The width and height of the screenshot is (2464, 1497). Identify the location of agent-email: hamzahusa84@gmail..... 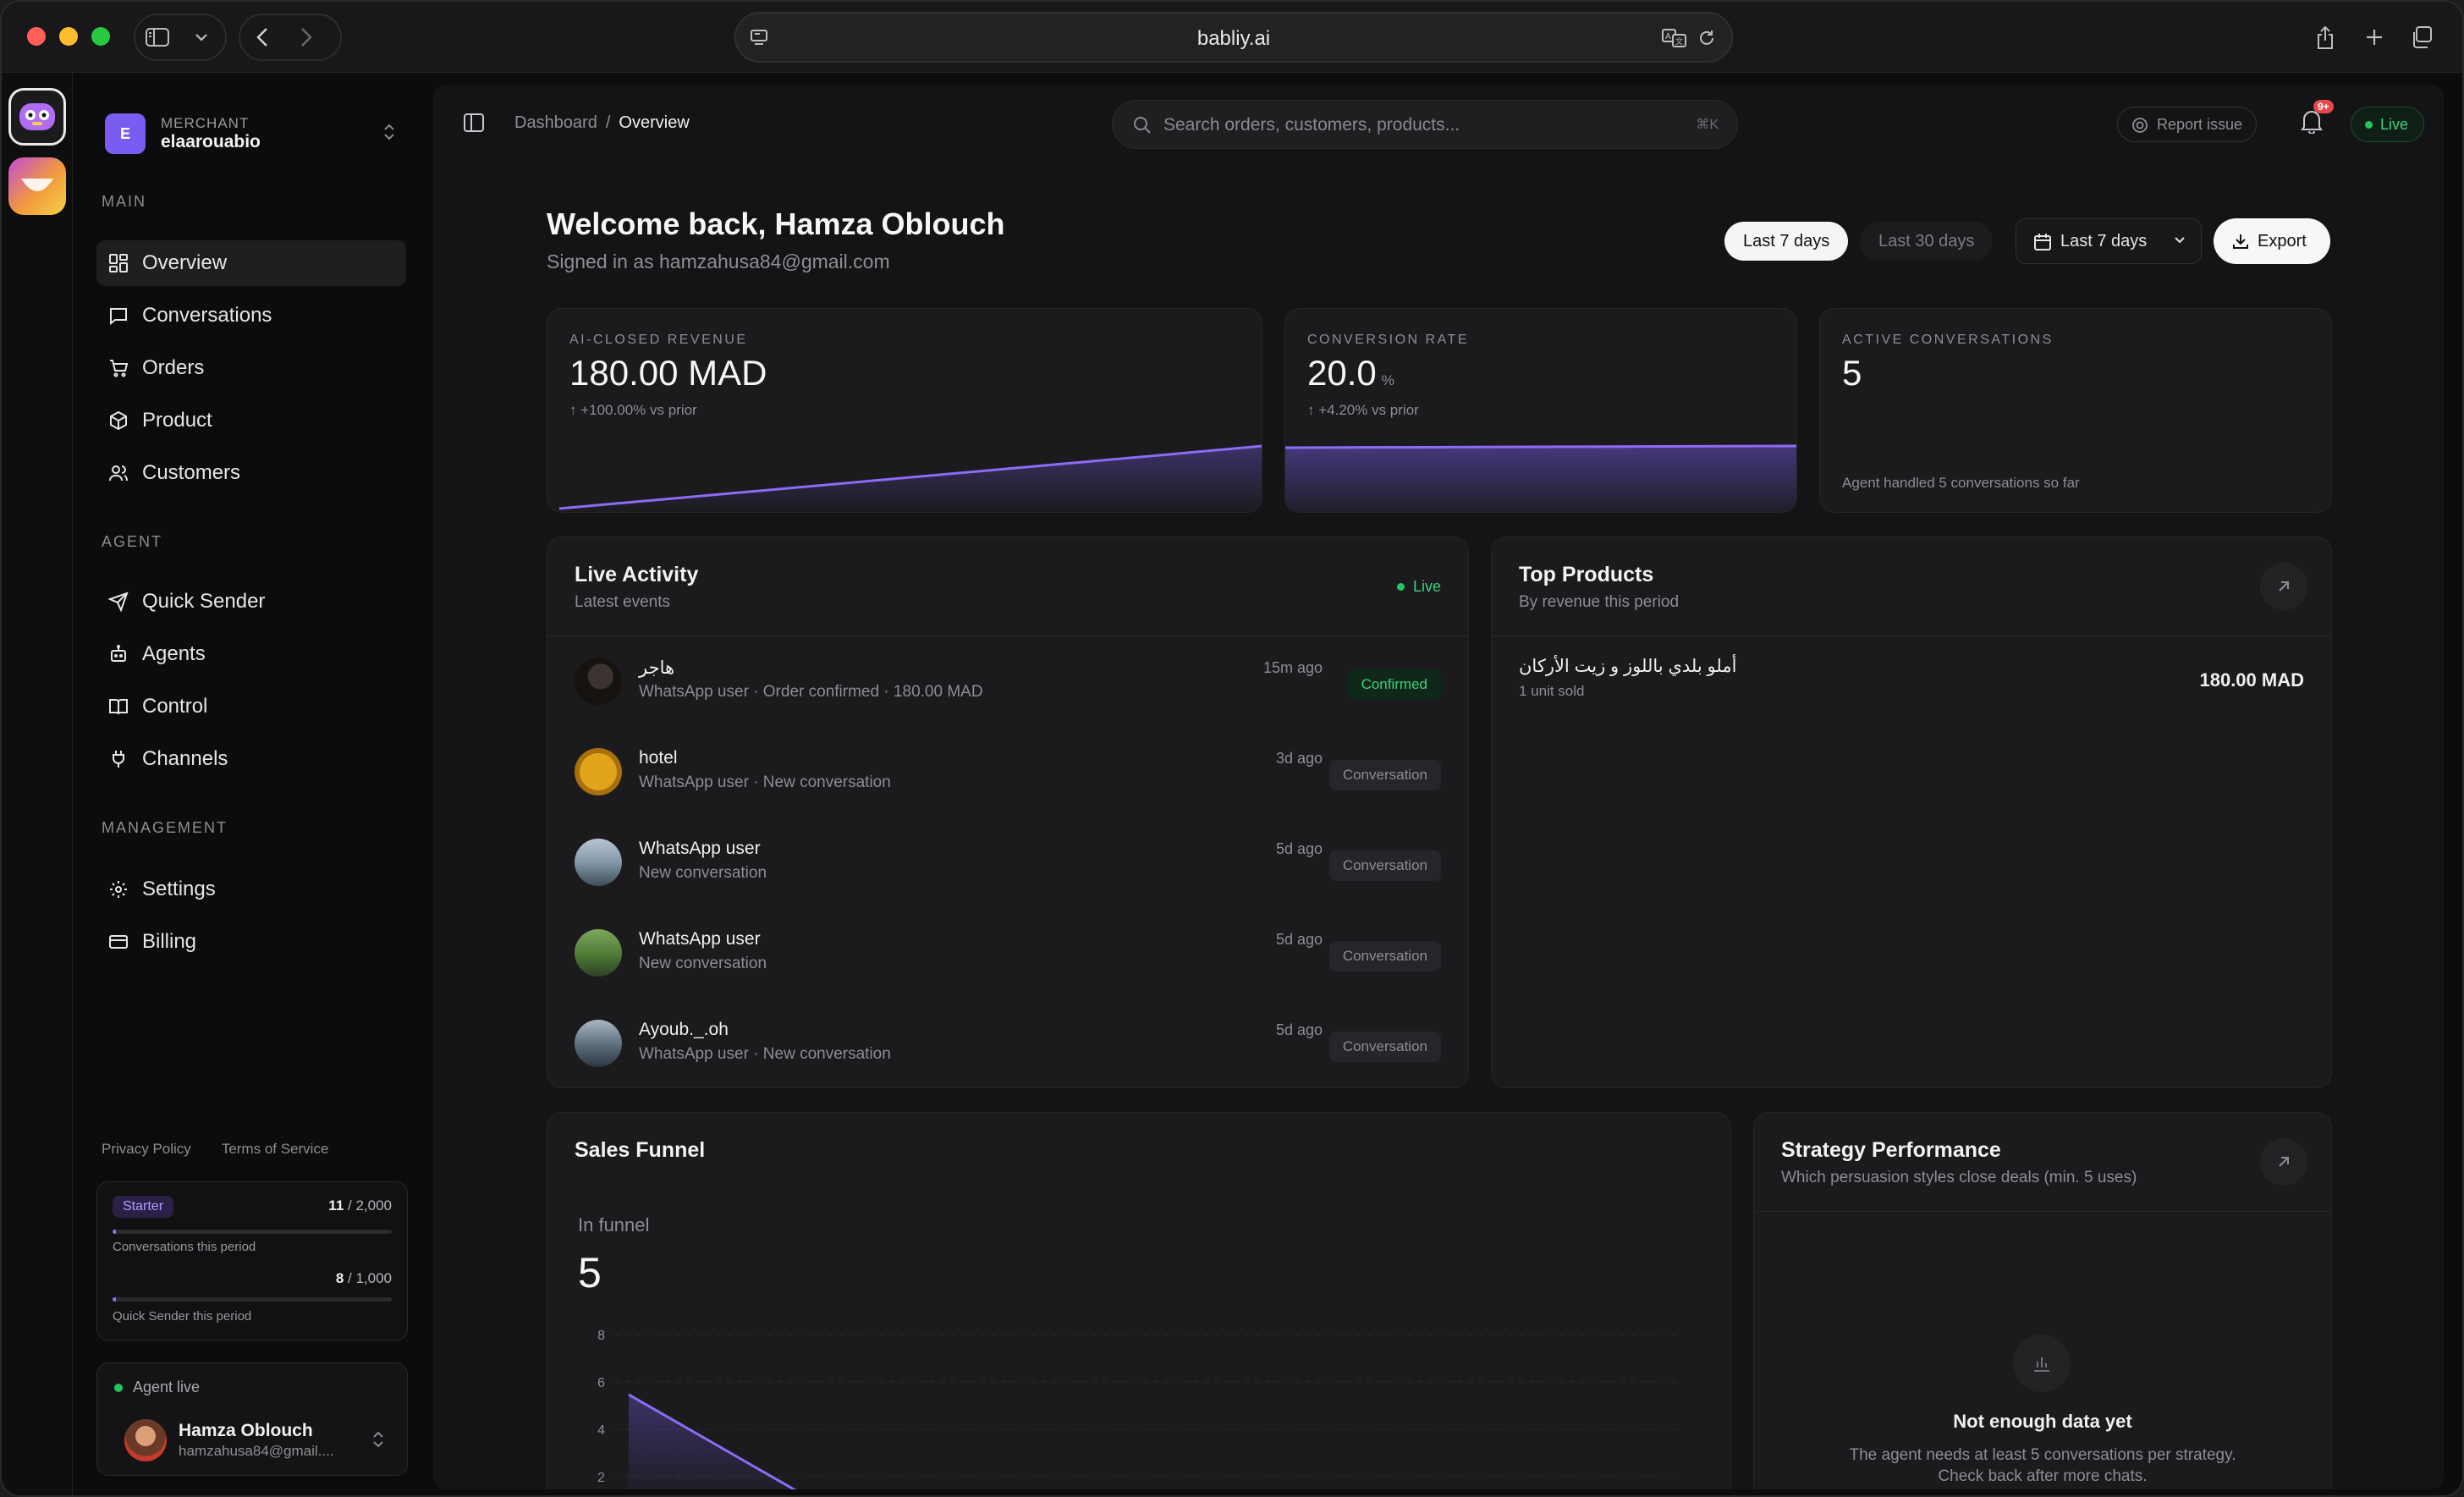
(256, 1451).